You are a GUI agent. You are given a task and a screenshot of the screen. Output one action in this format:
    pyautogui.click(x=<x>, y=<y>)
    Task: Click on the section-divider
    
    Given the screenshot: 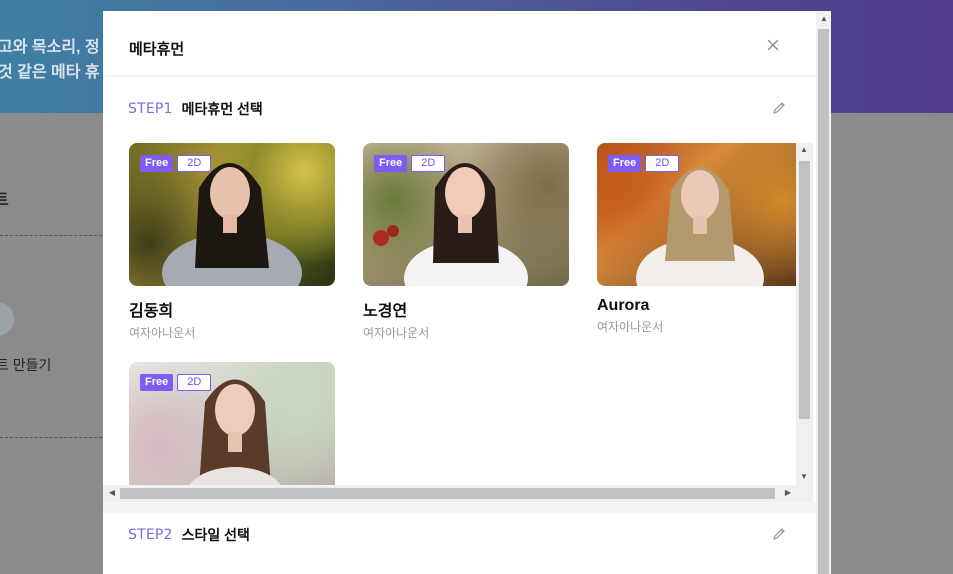 What is the action you would take?
    pyautogui.click(x=459, y=508)
    